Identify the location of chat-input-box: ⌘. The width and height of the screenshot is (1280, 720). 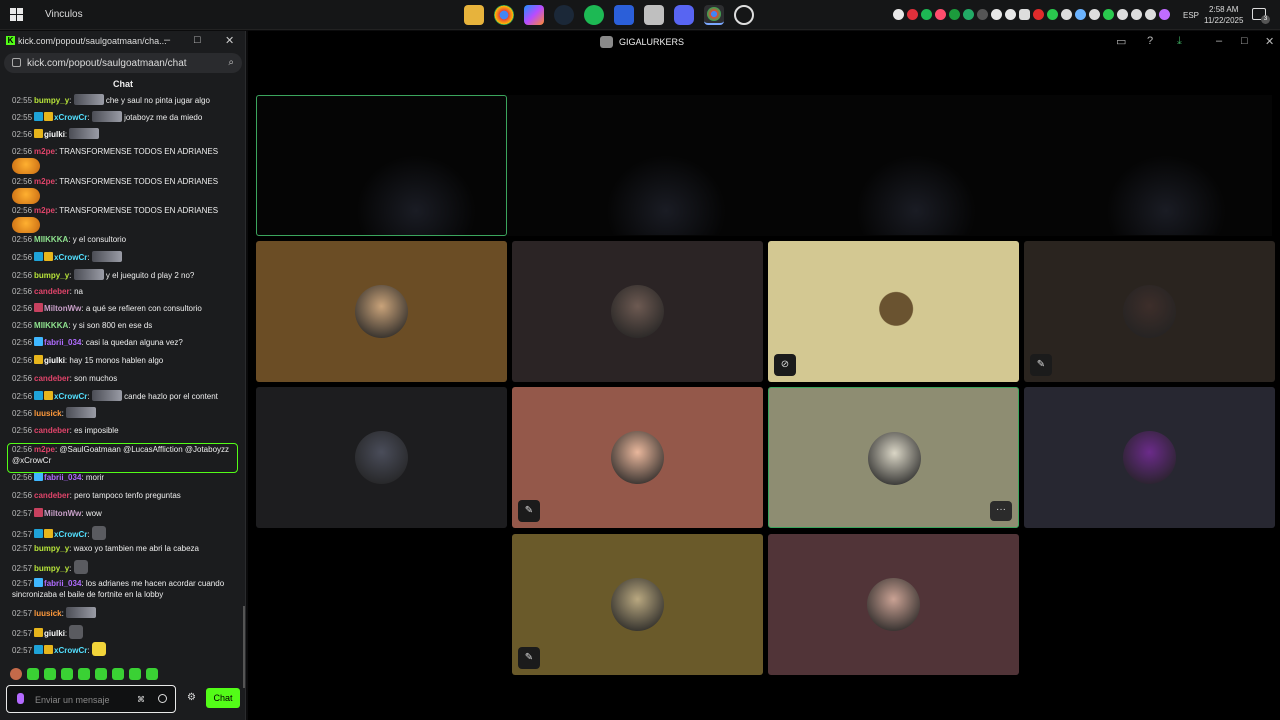
(91, 699).